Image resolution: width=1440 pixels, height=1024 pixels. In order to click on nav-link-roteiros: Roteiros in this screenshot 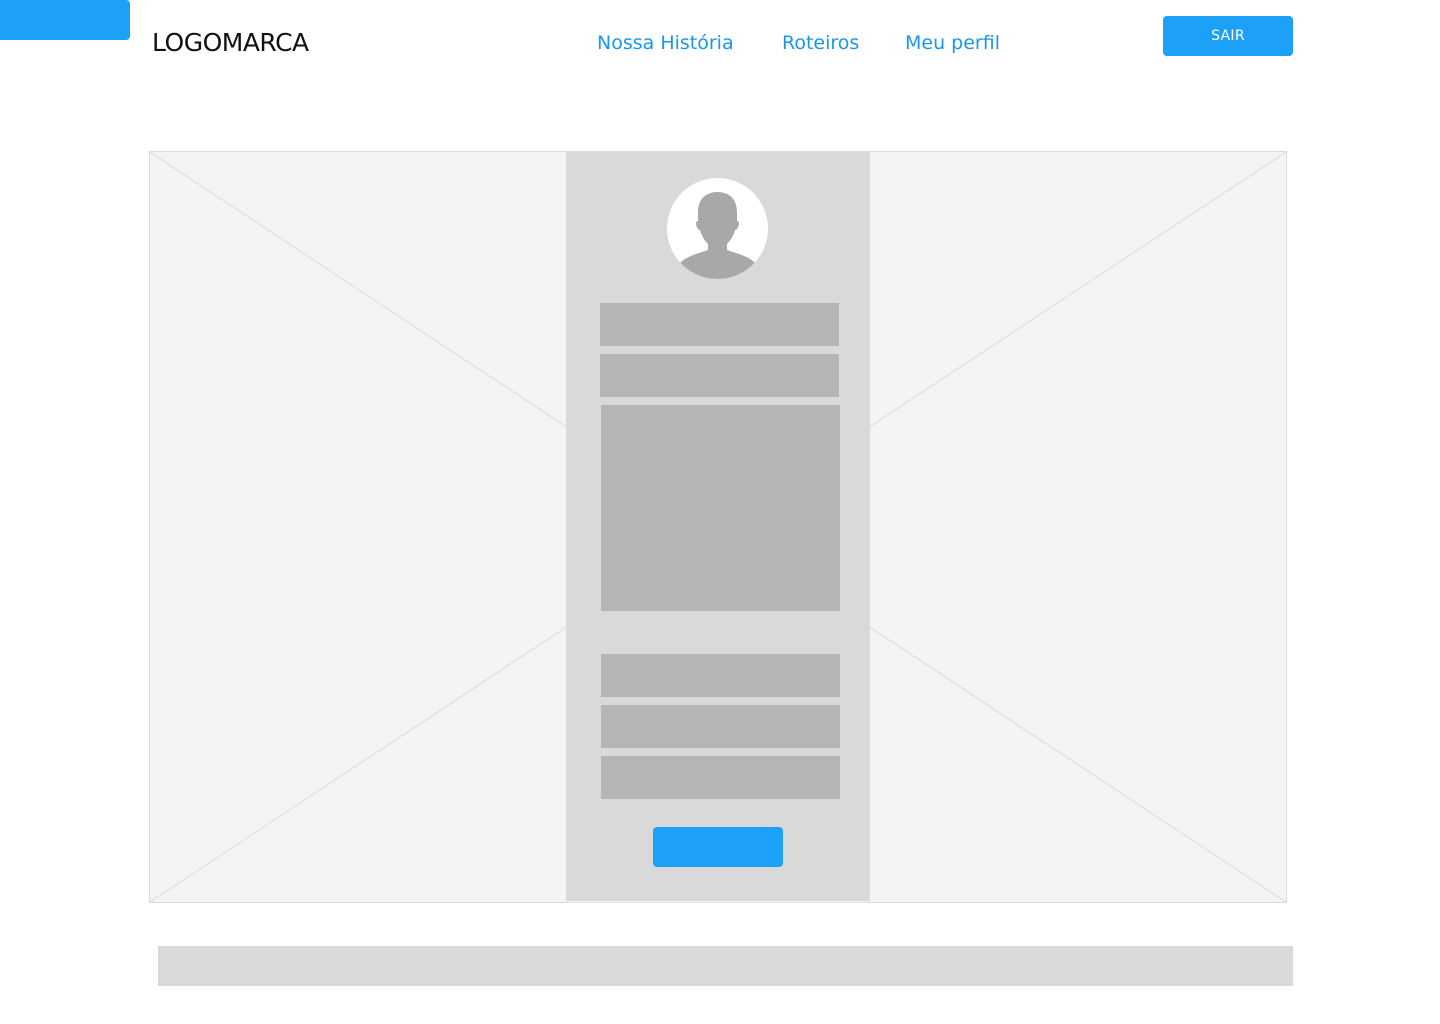, I will do `click(820, 43)`.